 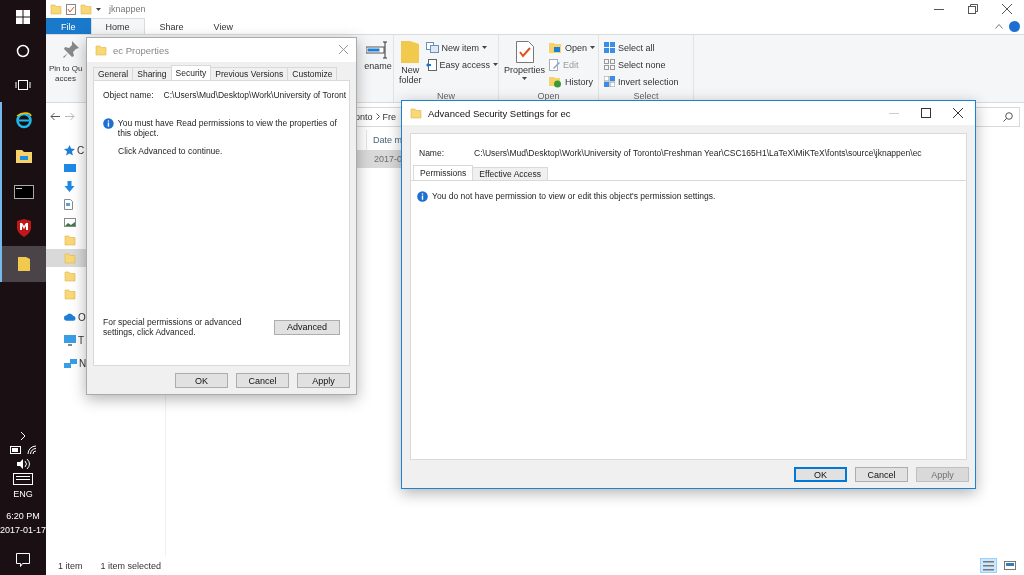 I want to click on group-label: Select, so click(x=646, y=96).